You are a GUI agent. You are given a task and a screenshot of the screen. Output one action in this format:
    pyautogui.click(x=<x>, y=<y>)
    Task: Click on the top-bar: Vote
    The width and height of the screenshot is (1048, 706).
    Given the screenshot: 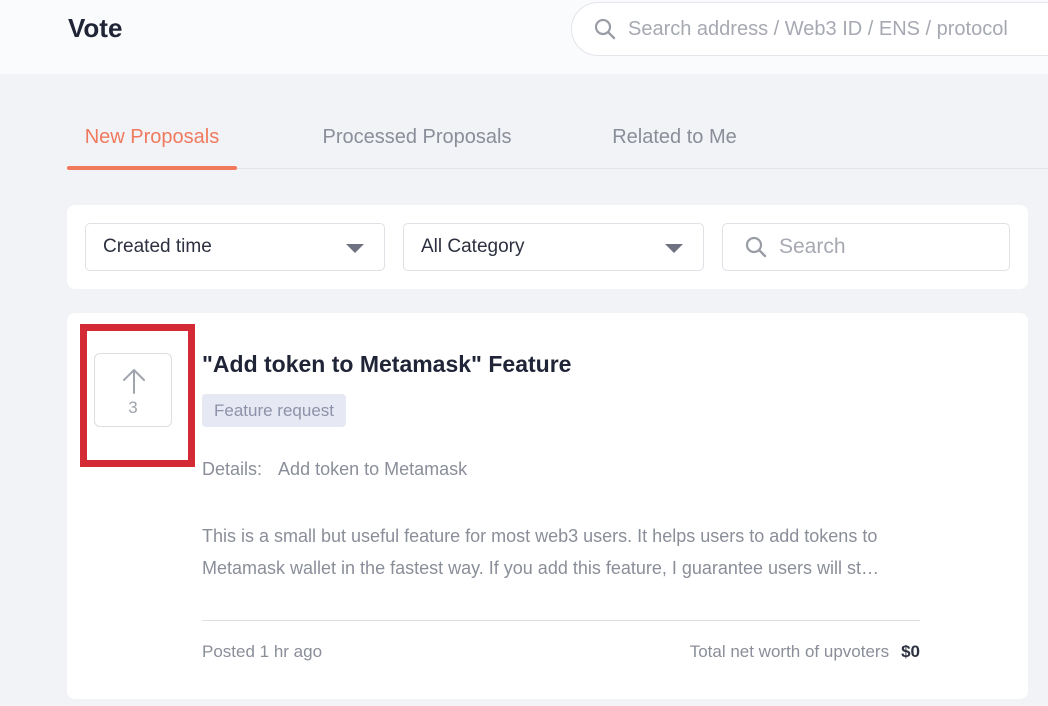 What is the action you would take?
    pyautogui.click(x=524, y=37)
    